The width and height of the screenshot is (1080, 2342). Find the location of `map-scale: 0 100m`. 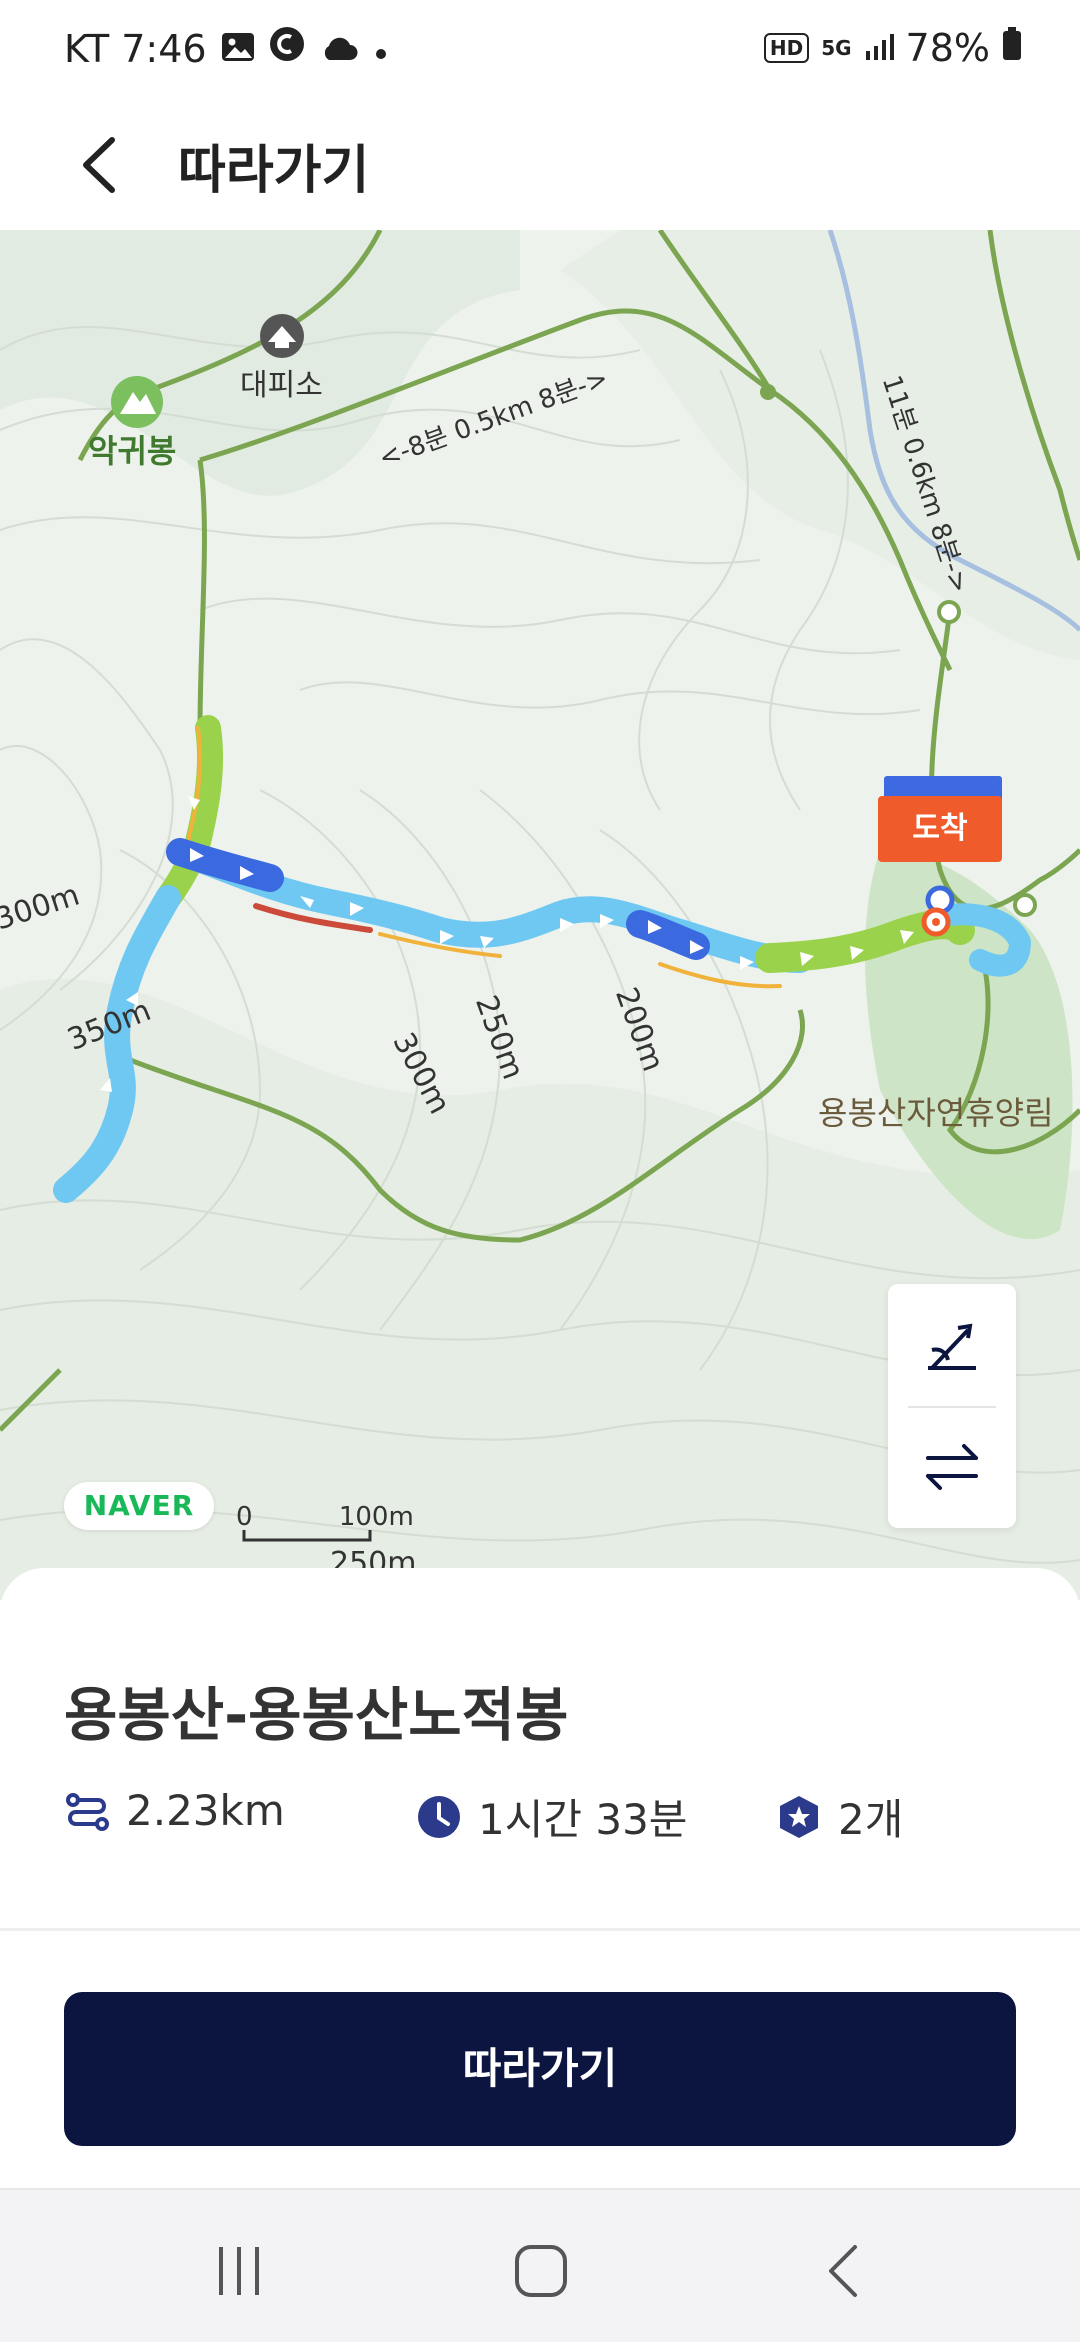

map-scale: 0 100m is located at coordinates (325, 1517).